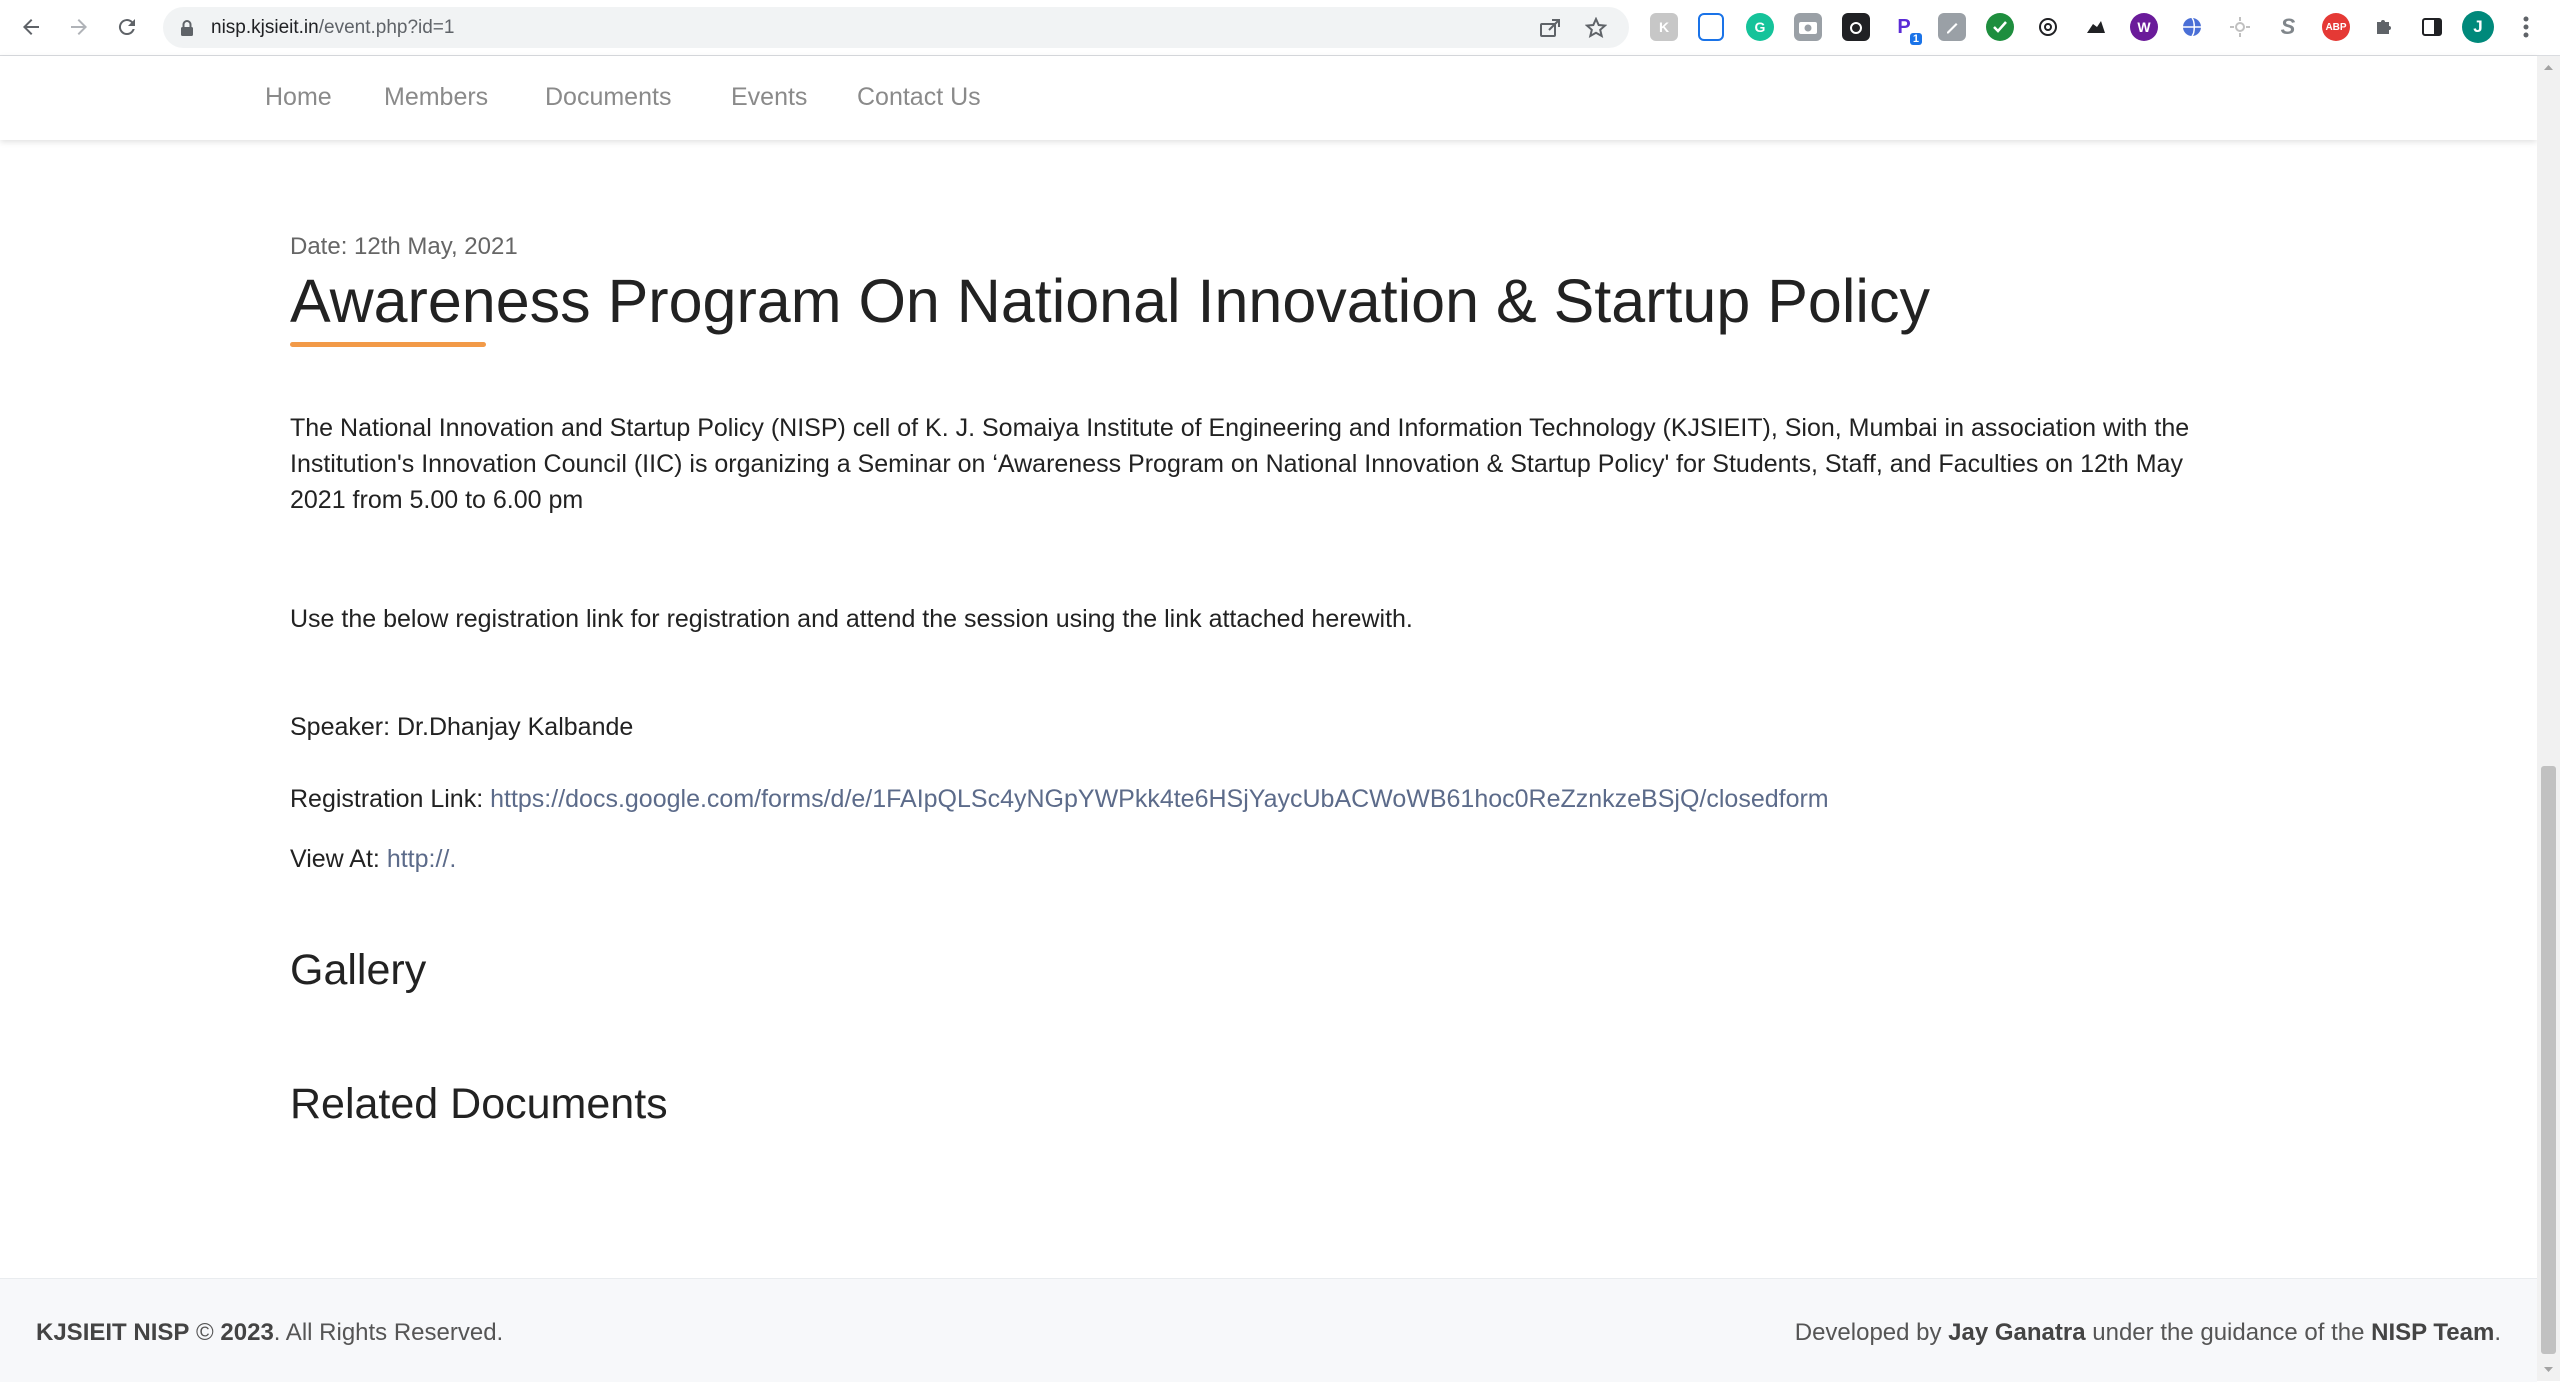 Image resolution: width=2560 pixels, height=1382 pixels. I want to click on globe-icon, so click(2192, 27).